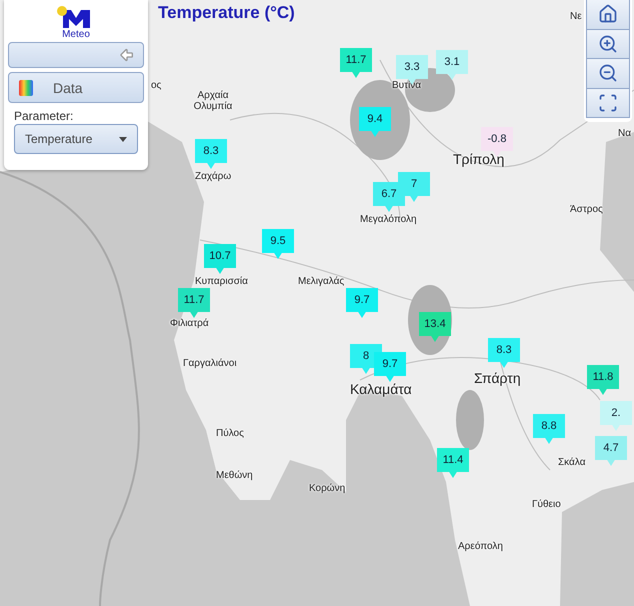 The height and width of the screenshot is (606, 634). What do you see at coordinates (127, 55) in the screenshot?
I see `arrow-left-icon` at bounding box center [127, 55].